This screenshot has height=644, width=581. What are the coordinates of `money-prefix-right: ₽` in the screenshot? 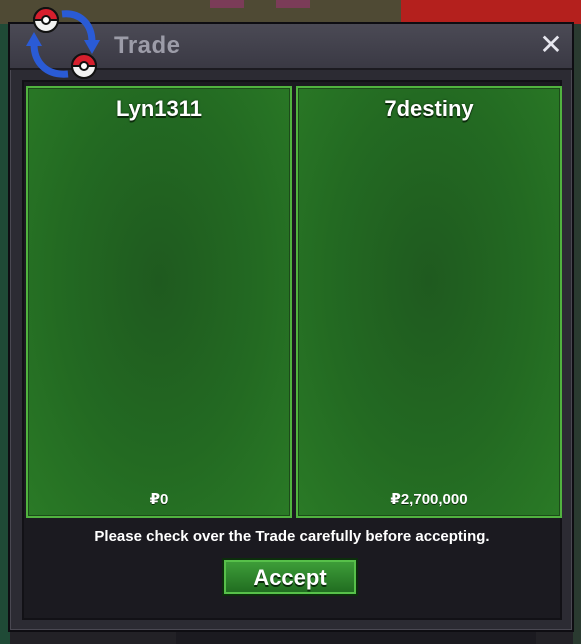 It's located at (395, 499).